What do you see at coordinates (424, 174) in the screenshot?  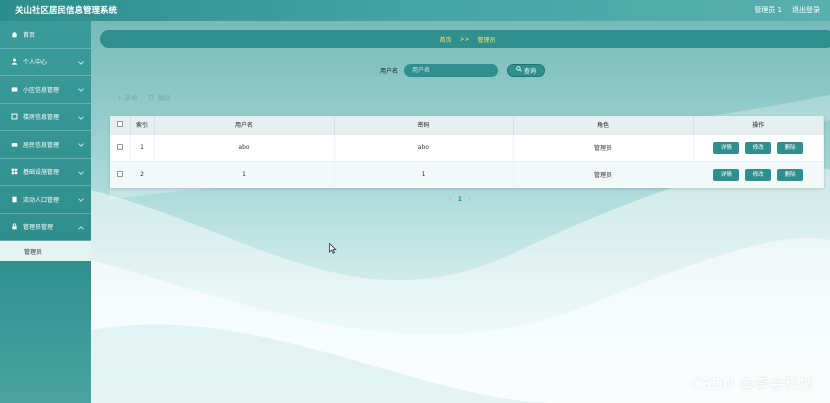 I see `cell-password: 1` at bounding box center [424, 174].